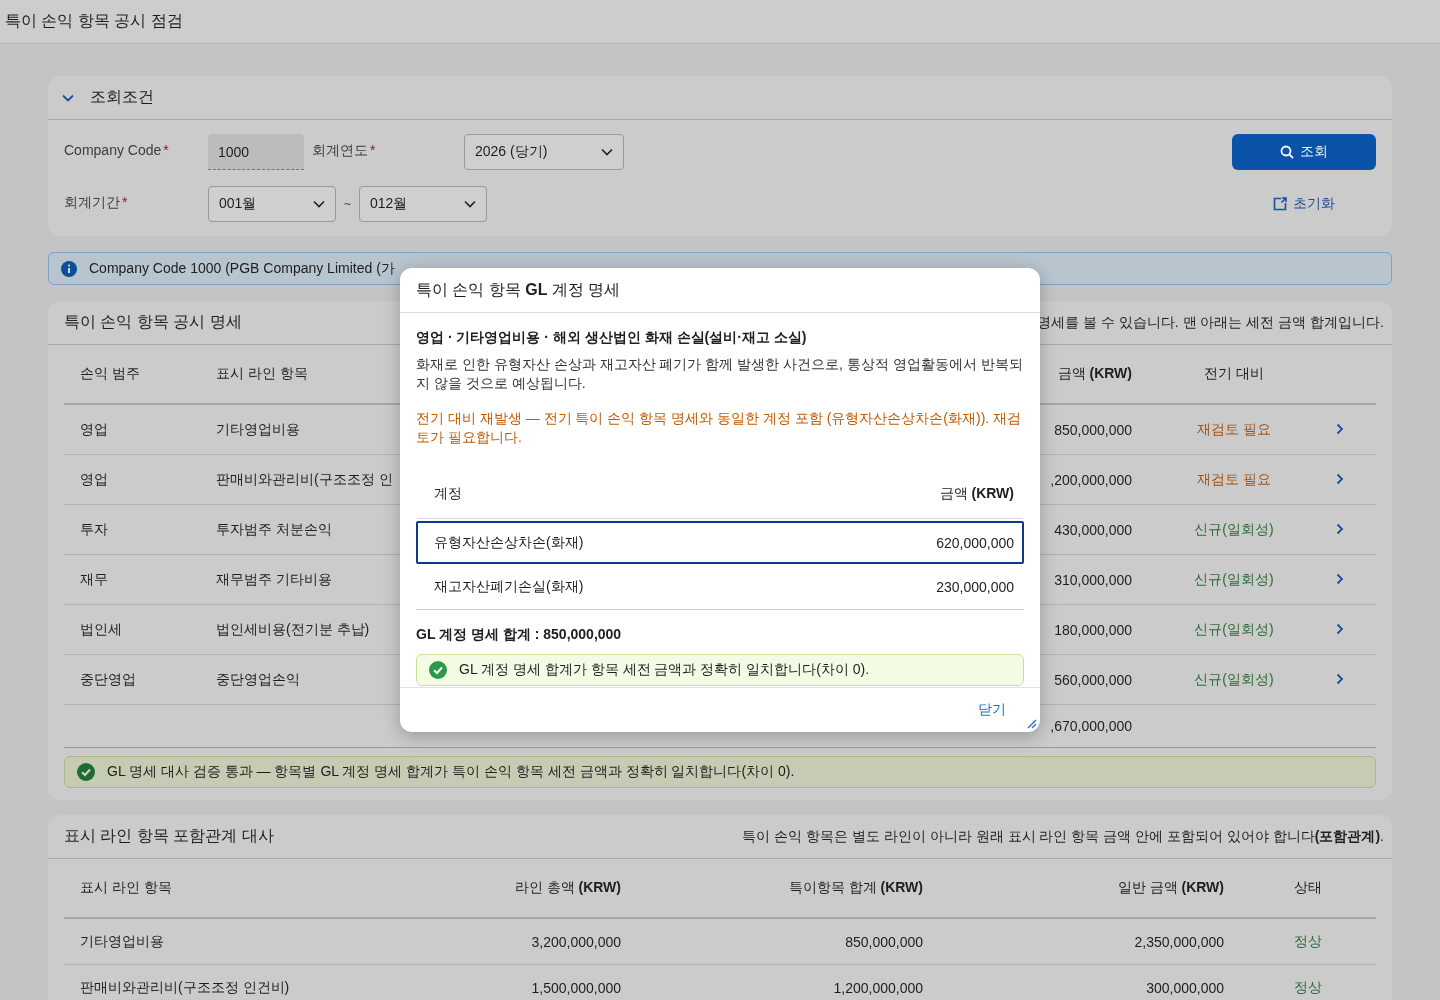  What do you see at coordinates (1304, 204) in the screenshot?
I see `reset-button: 초기화` at bounding box center [1304, 204].